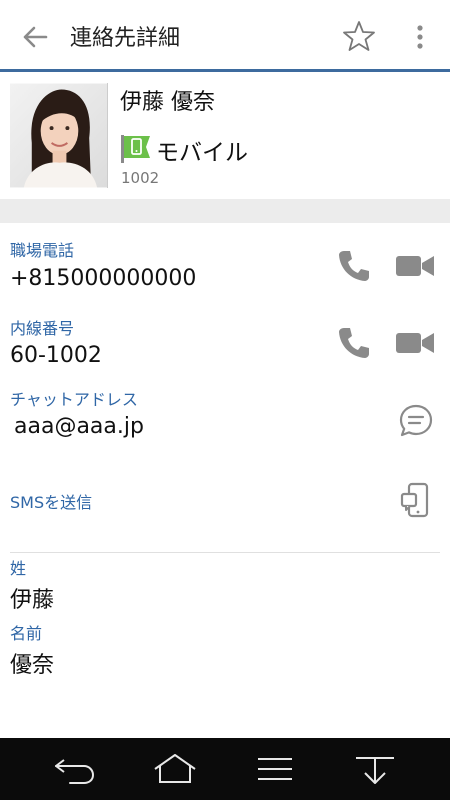 This screenshot has width=450, height=800. I want to click on first-name-value: 優奈, so click(32, 665).